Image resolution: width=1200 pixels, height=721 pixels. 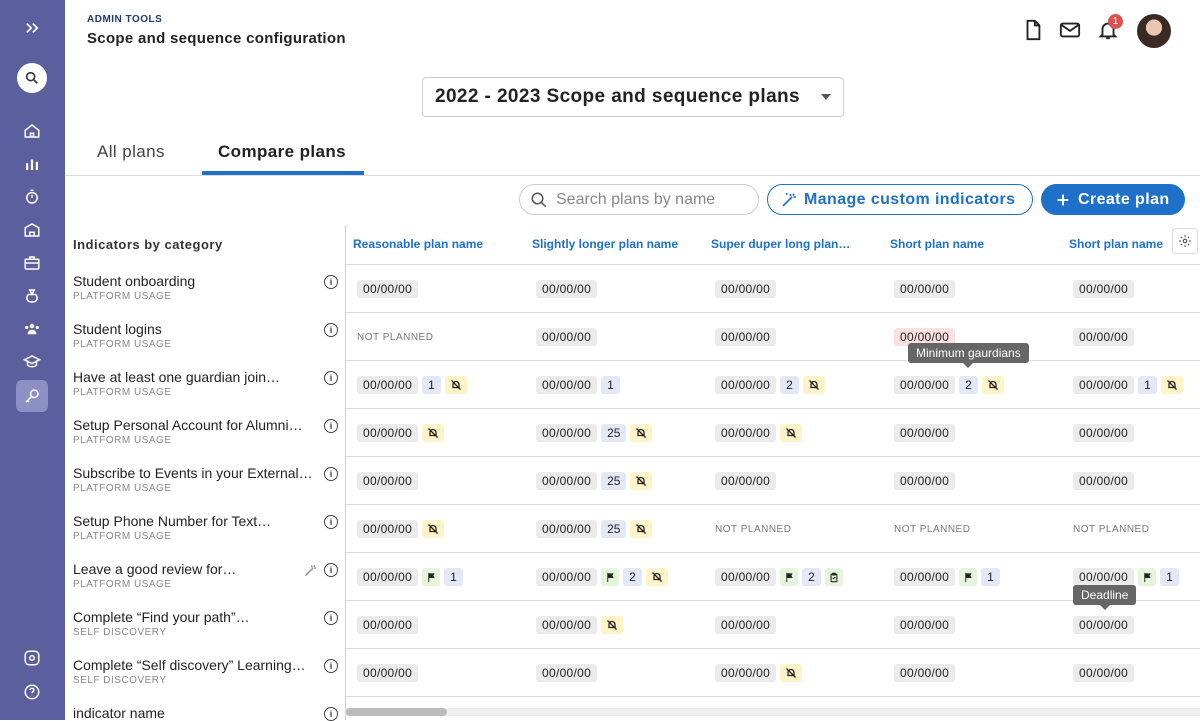 I want to click on expand-icon, so click(x=32, y=28).